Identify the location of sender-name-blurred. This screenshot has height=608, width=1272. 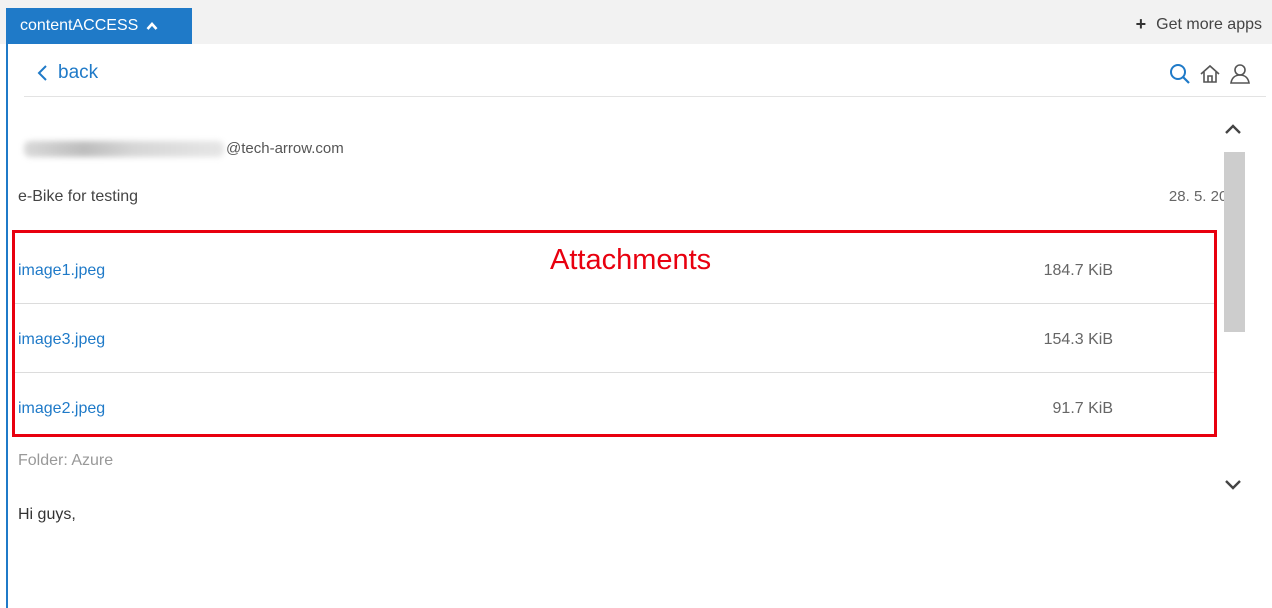
(124, 148).